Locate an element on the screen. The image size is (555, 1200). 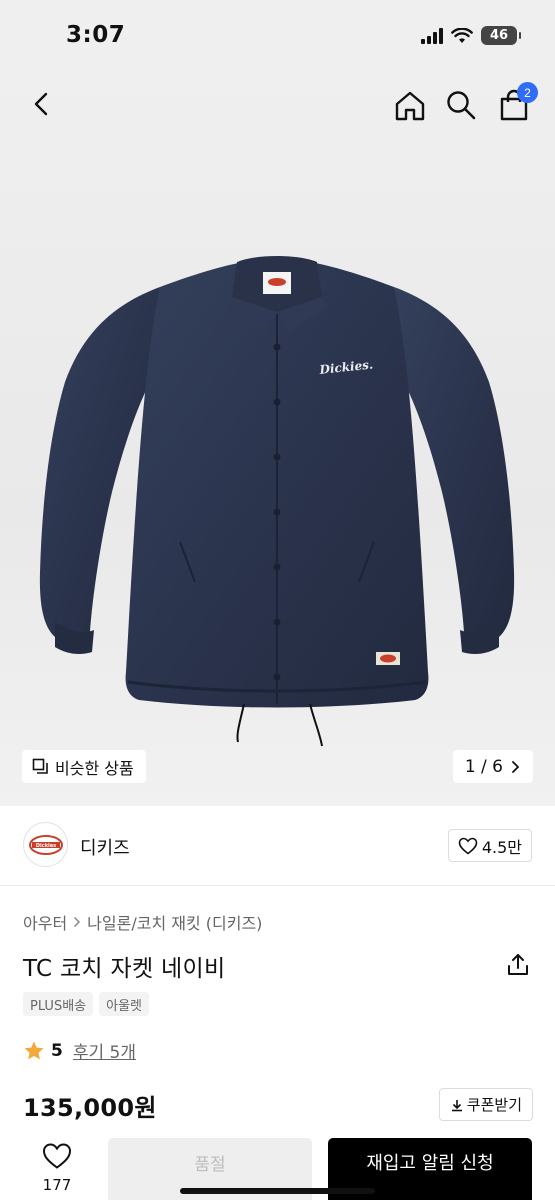
brand-like-button: 4.5만 is located at coordinates (489, 845).